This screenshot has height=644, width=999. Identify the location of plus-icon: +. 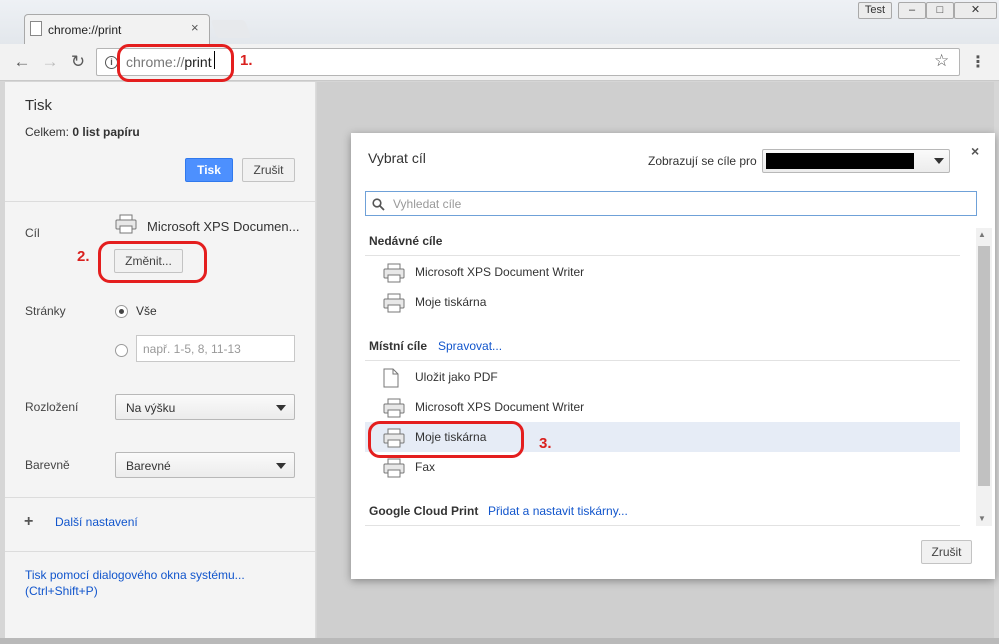
(28, 522).